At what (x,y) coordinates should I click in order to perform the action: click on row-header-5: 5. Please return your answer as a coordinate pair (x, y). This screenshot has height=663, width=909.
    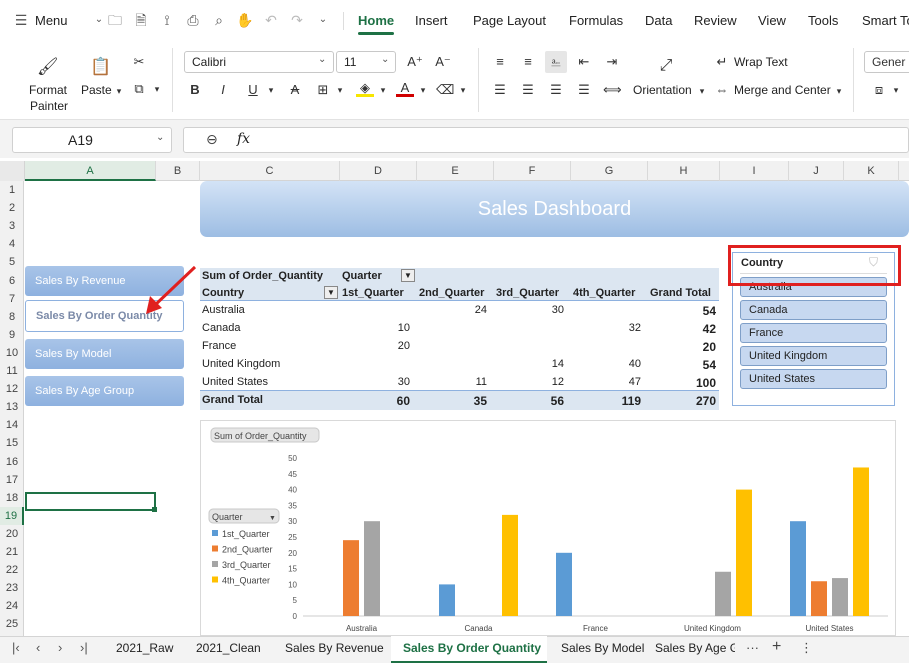
    Looking at the image, I should click on (12, 262).